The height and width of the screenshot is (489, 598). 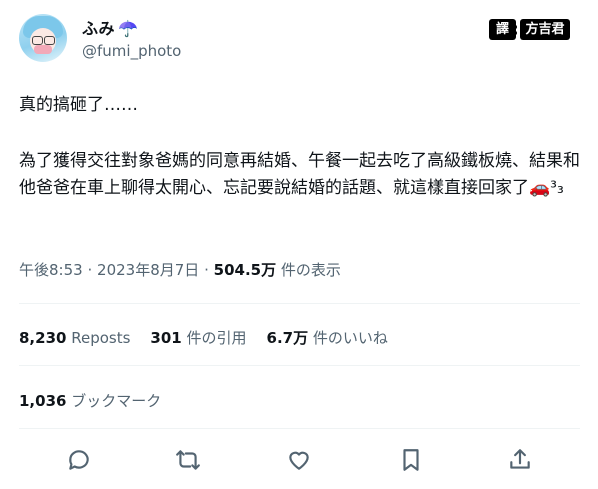 I want to click on watermark-colon, so click(x=515, y=30).